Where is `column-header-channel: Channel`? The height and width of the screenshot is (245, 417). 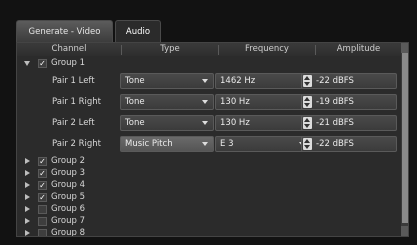
column-header-channel: Channel is located at coordinates (69, 49).